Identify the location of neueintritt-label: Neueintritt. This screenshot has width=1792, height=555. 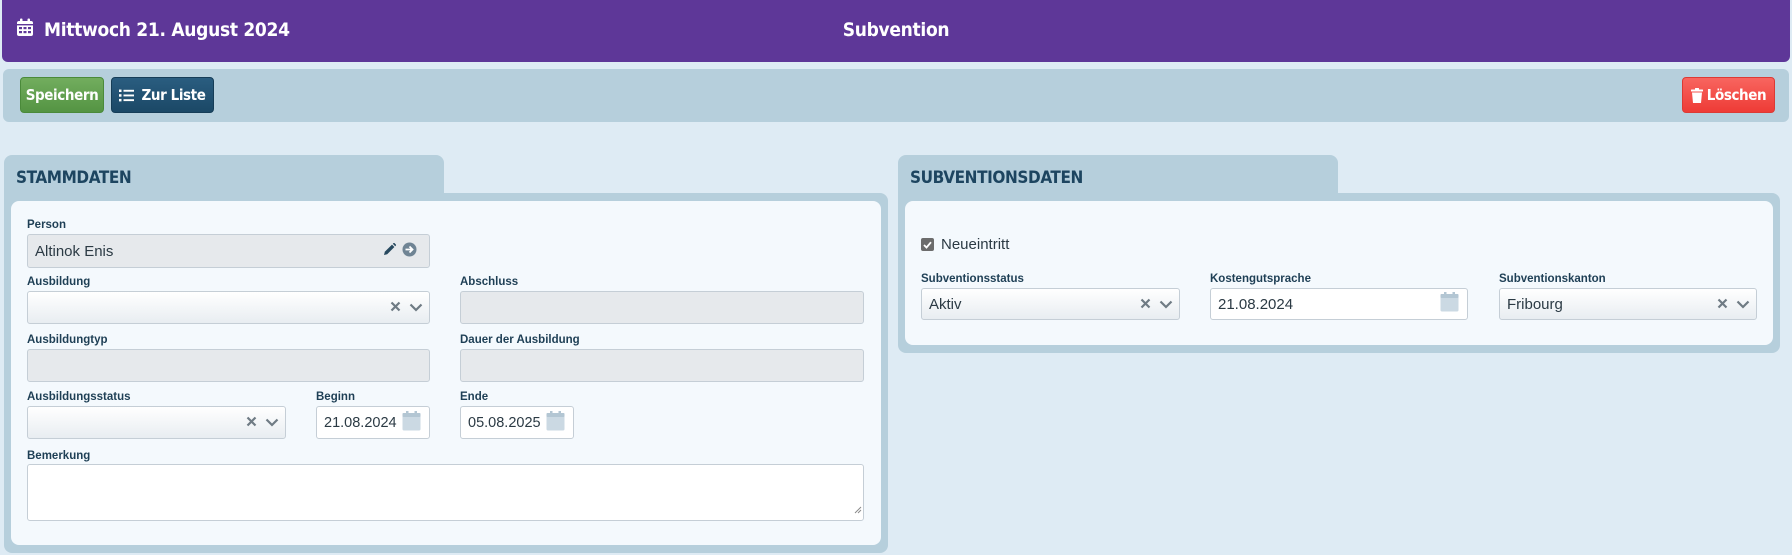
(975, 244).